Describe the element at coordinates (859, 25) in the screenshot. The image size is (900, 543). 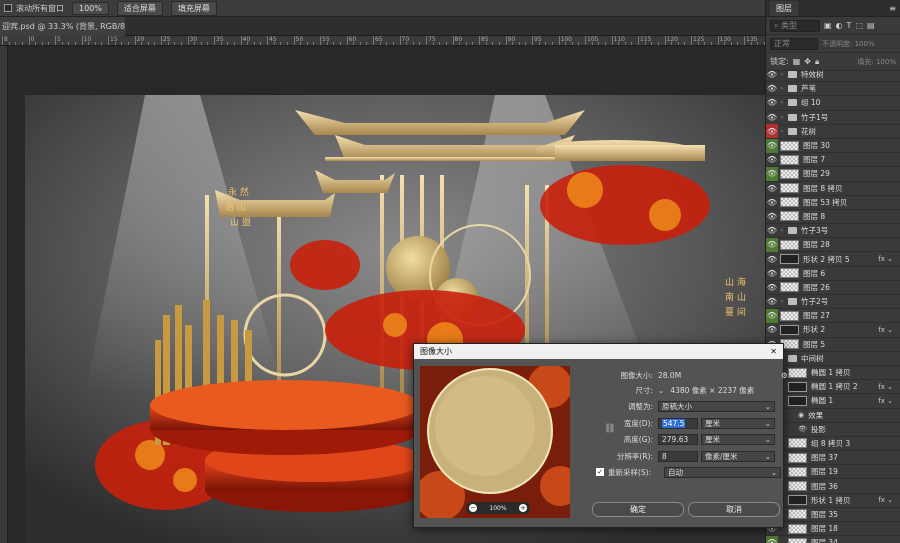
I see `transform-icon: ⬚` at that location.